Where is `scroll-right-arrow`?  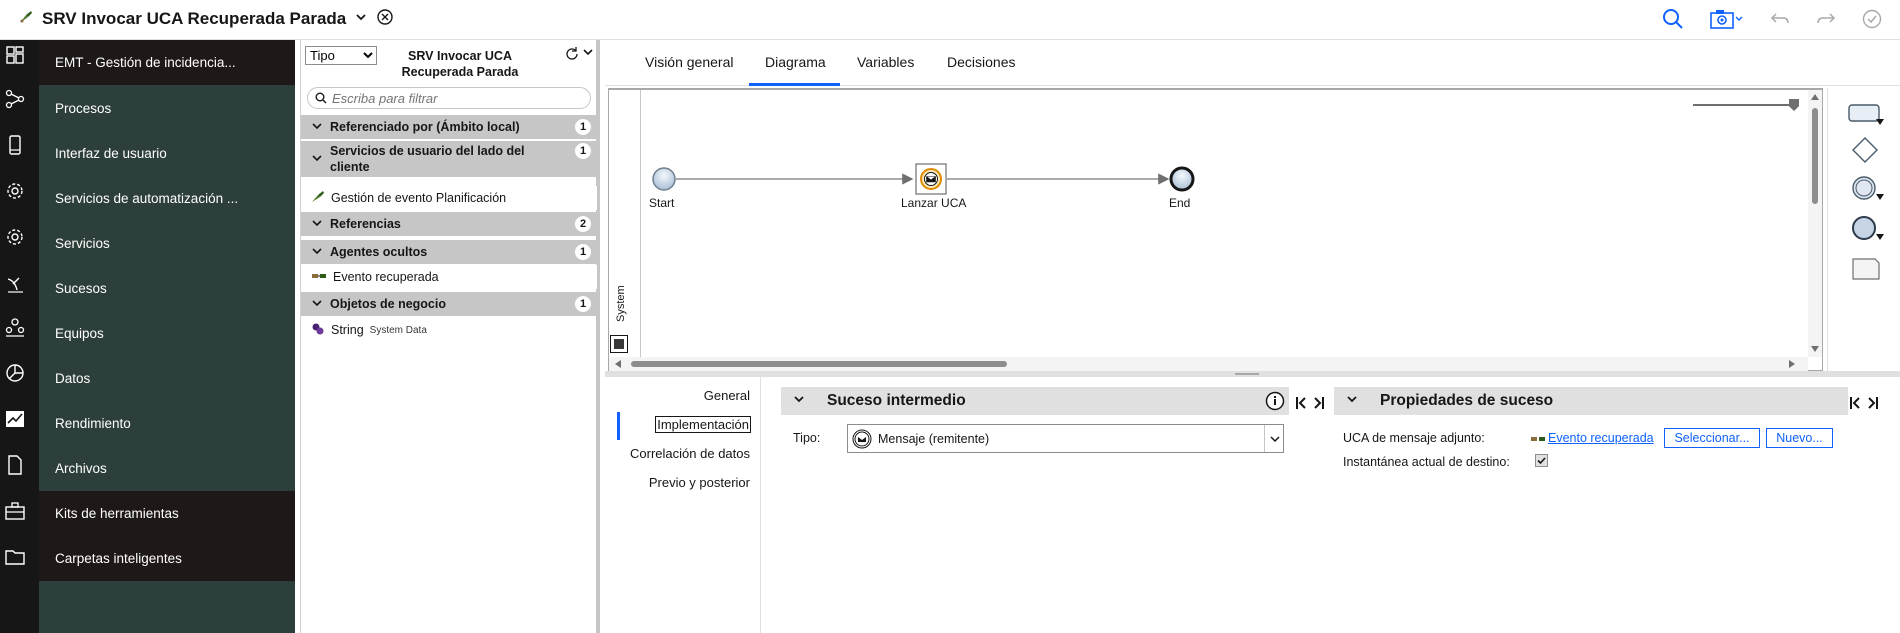 scroll-right-arrow is located at coordinates (1792, 364).